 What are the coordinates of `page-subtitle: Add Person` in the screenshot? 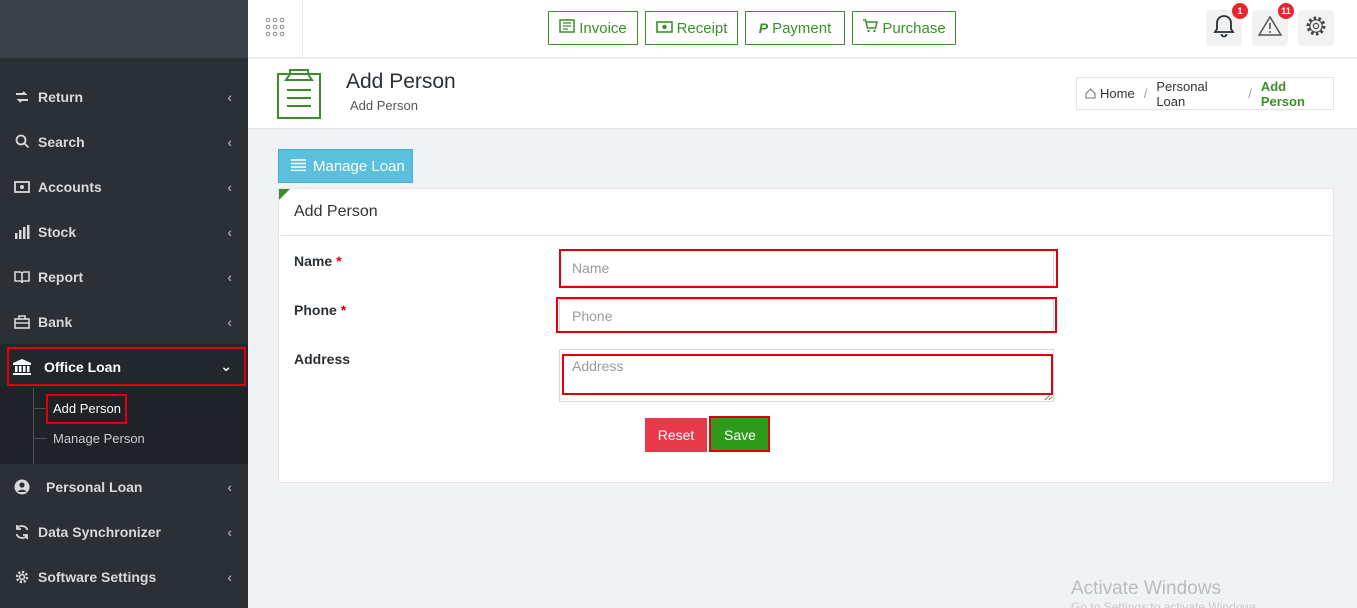 It's located at (384, 105).